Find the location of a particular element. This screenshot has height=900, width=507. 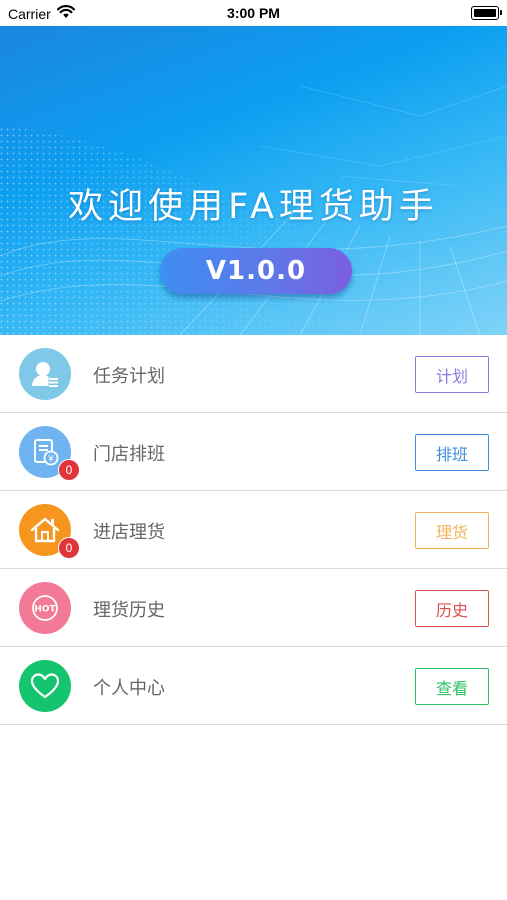

row-label: 个人中心 is located at coordinates (129, 688).